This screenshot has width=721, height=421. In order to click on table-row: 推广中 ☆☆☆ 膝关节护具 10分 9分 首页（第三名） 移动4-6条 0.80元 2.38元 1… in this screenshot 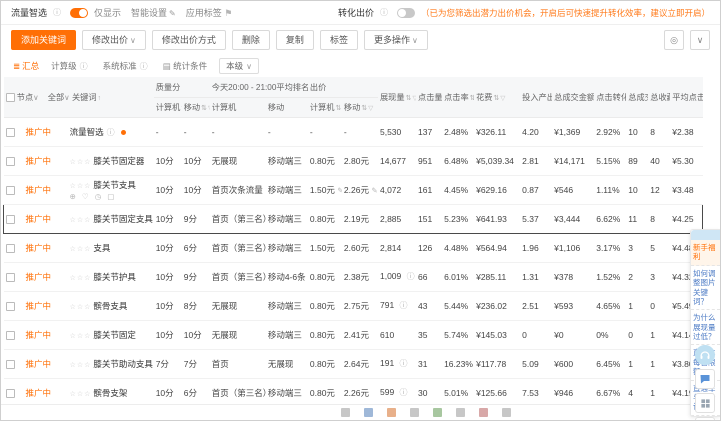, I will do `click(353, 277)`.